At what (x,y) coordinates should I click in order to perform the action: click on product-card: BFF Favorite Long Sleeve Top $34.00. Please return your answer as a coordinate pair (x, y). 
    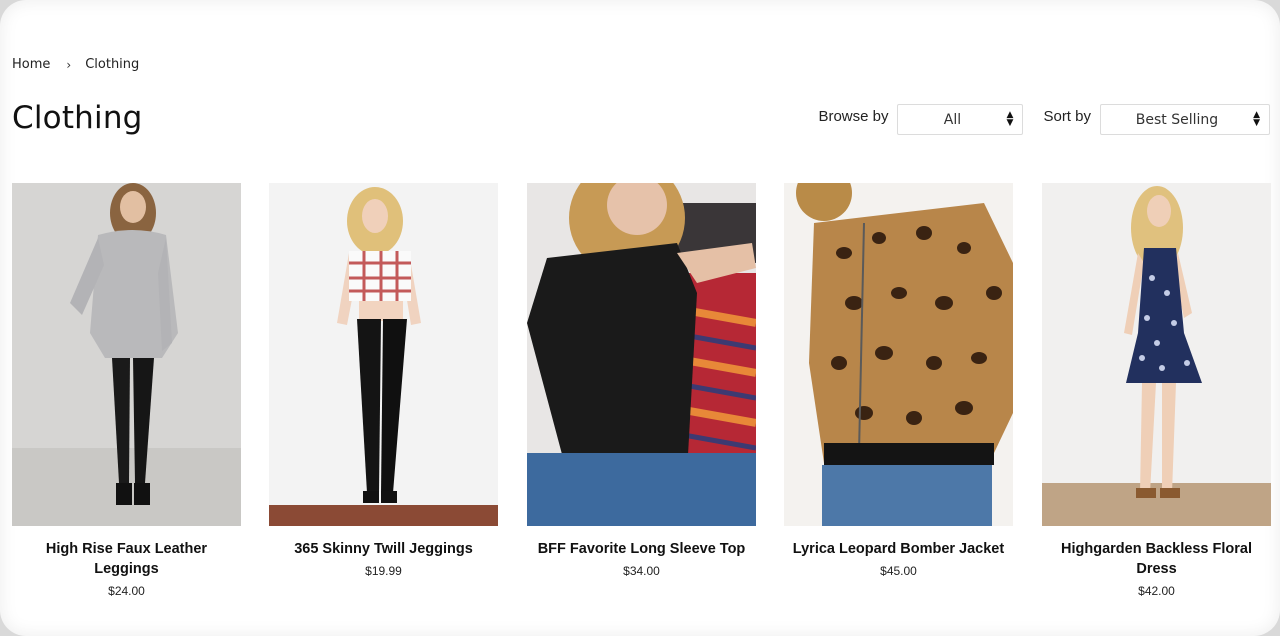
    Looking at the image, I should click on (641, 380).